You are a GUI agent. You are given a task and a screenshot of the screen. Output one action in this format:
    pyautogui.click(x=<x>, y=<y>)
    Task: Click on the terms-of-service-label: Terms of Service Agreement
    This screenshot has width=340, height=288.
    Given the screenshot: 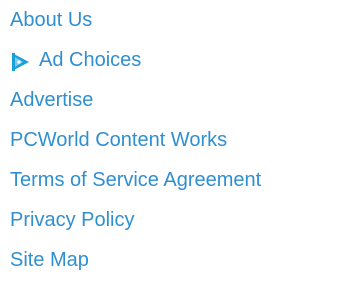 What is the action you would take?
    pyautogui.click(x=136, y=180)
    